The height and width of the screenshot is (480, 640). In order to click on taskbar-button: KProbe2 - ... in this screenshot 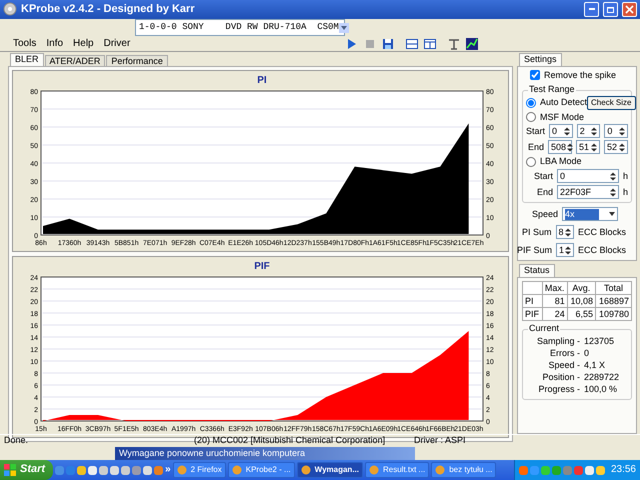, I will do `click(261, 470)`.